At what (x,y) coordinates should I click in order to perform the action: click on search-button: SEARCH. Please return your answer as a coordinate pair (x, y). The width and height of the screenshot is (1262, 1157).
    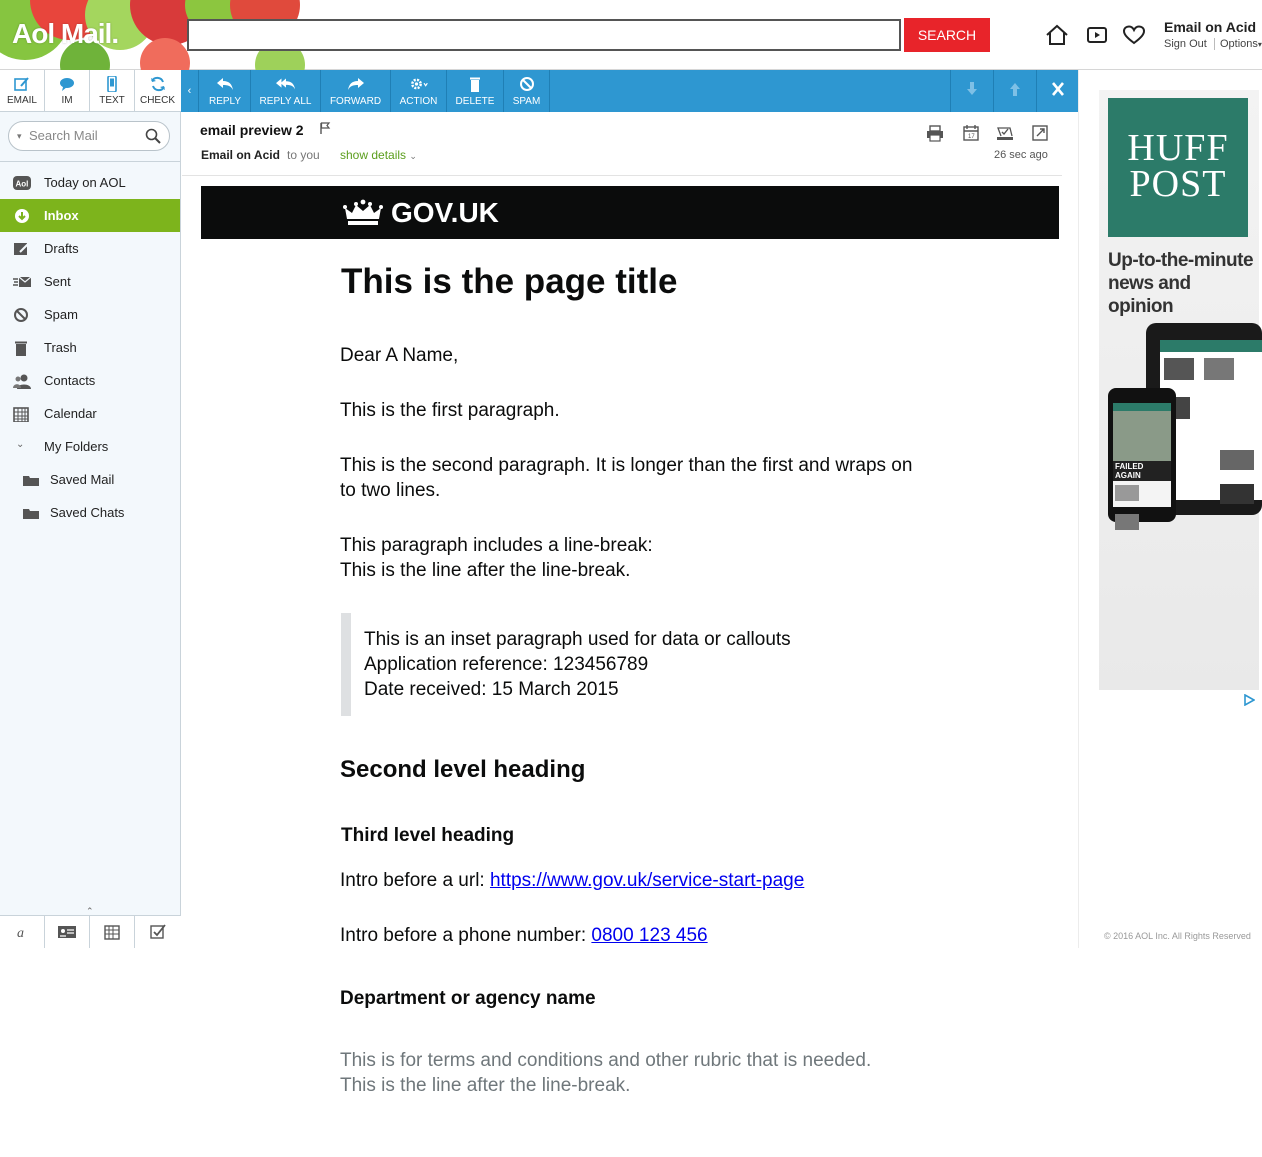
    Looking at the image, I should click on (947, 35).